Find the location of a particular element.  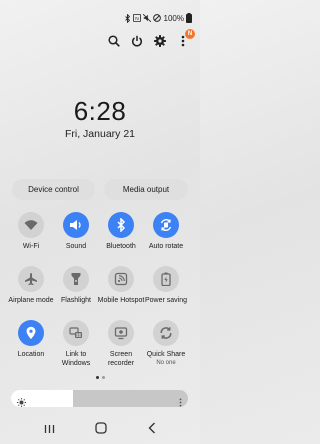

tile-label: Flashlight is located at coordinates (76, 300).